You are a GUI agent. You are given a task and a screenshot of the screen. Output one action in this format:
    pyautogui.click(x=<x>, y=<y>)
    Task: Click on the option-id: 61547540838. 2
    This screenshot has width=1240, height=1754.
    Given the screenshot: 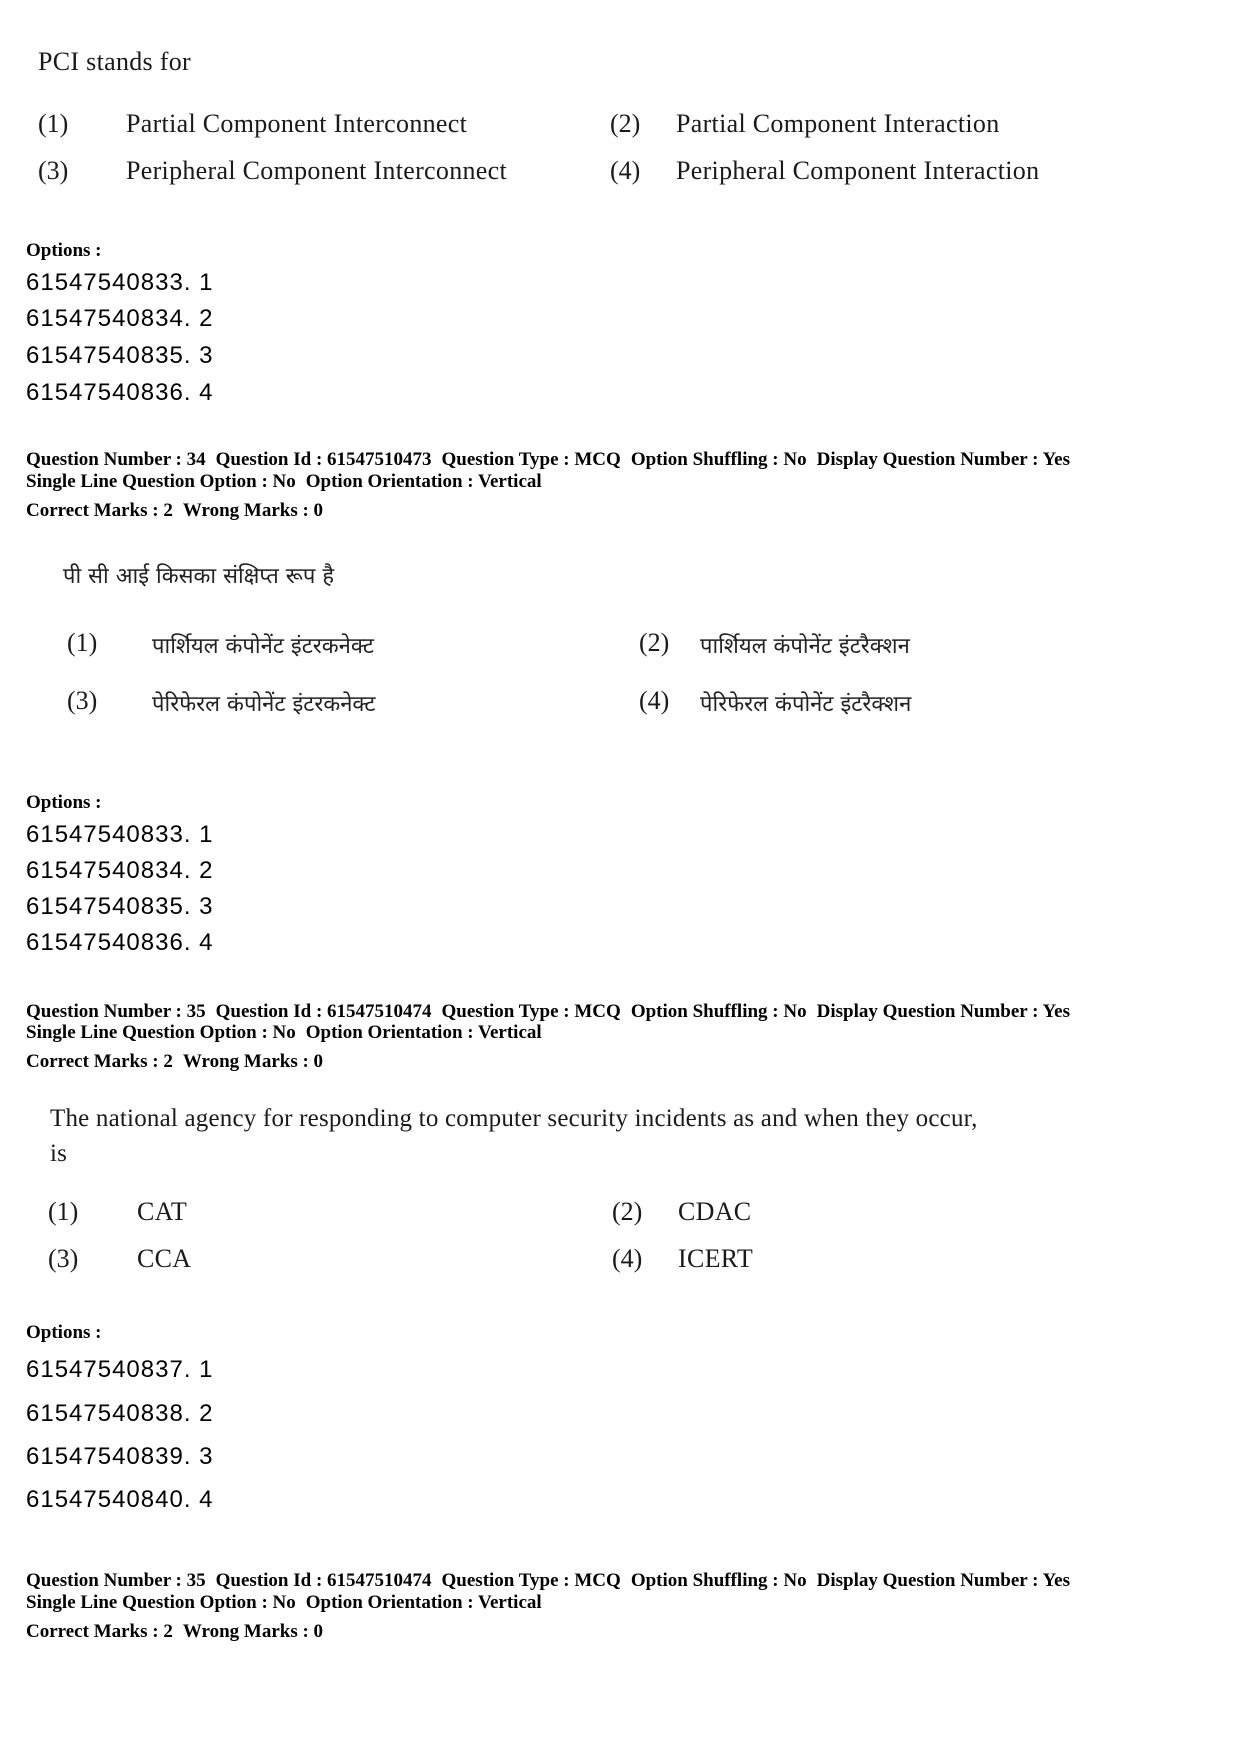 What is the action you would take?
    pyautogui.click(x=120, y=1413)
    